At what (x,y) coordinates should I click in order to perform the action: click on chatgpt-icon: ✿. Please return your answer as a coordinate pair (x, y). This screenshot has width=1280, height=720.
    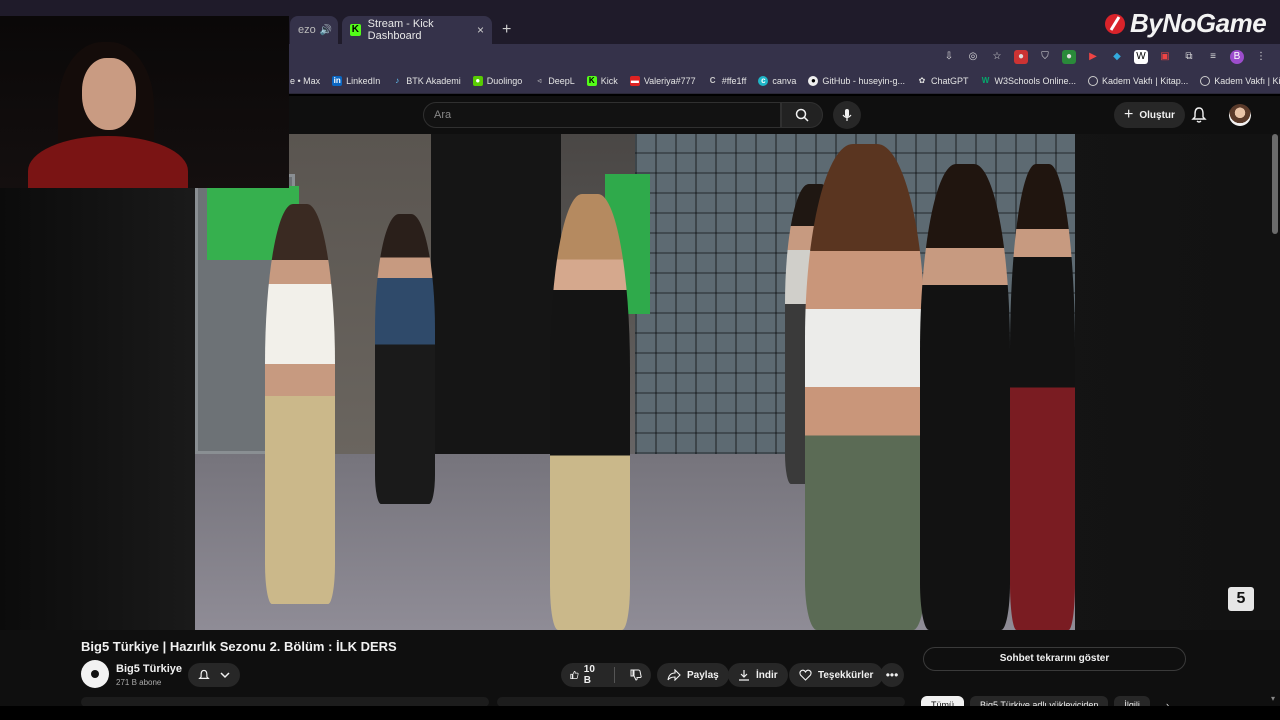
    Looking at the image, I should click on (922, 80).